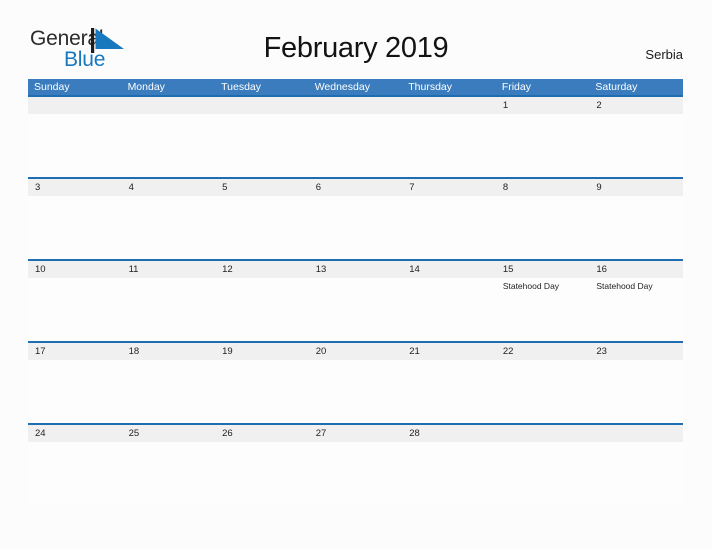 This screenshot has width=712, height=550. What do you see at coordinates (543, 187) in the screenshot?
I see `day-number: 8` at bounding box center [543, 187].